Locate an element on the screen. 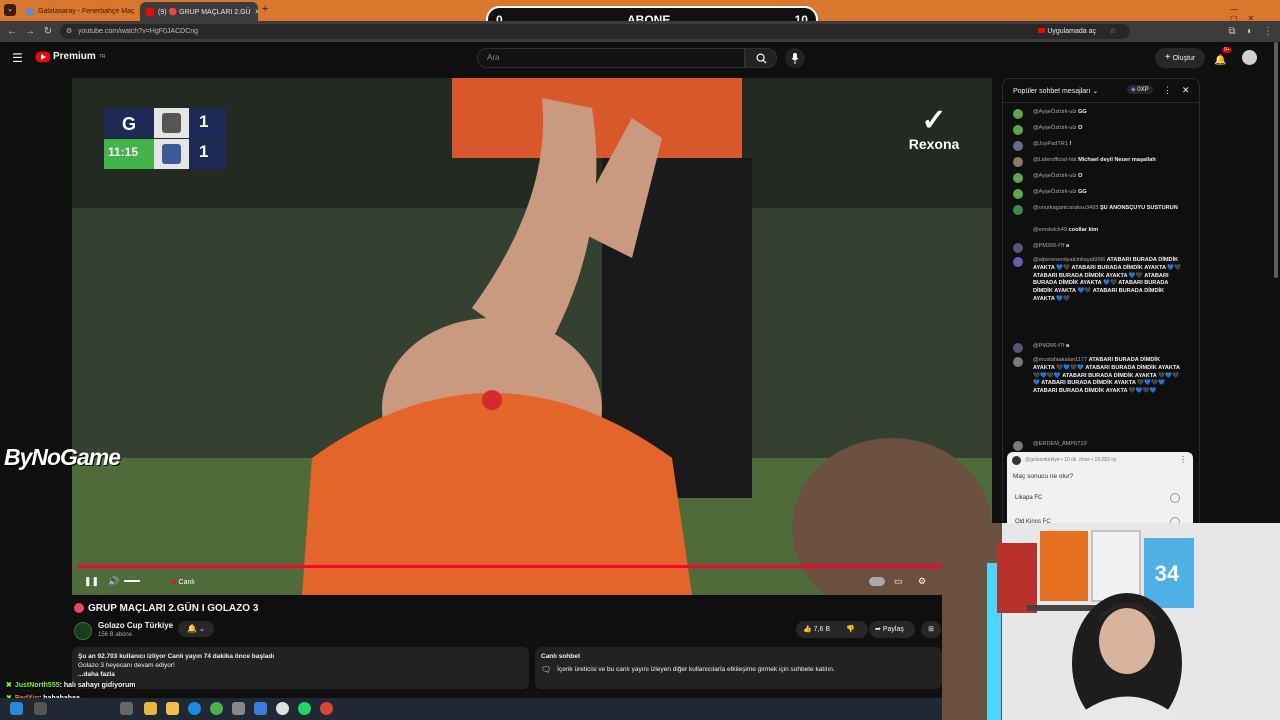 The height and width of the screenshot is (720, 1280). notifications-button: 🔔 9+ is located at coordinates (1223, 56).